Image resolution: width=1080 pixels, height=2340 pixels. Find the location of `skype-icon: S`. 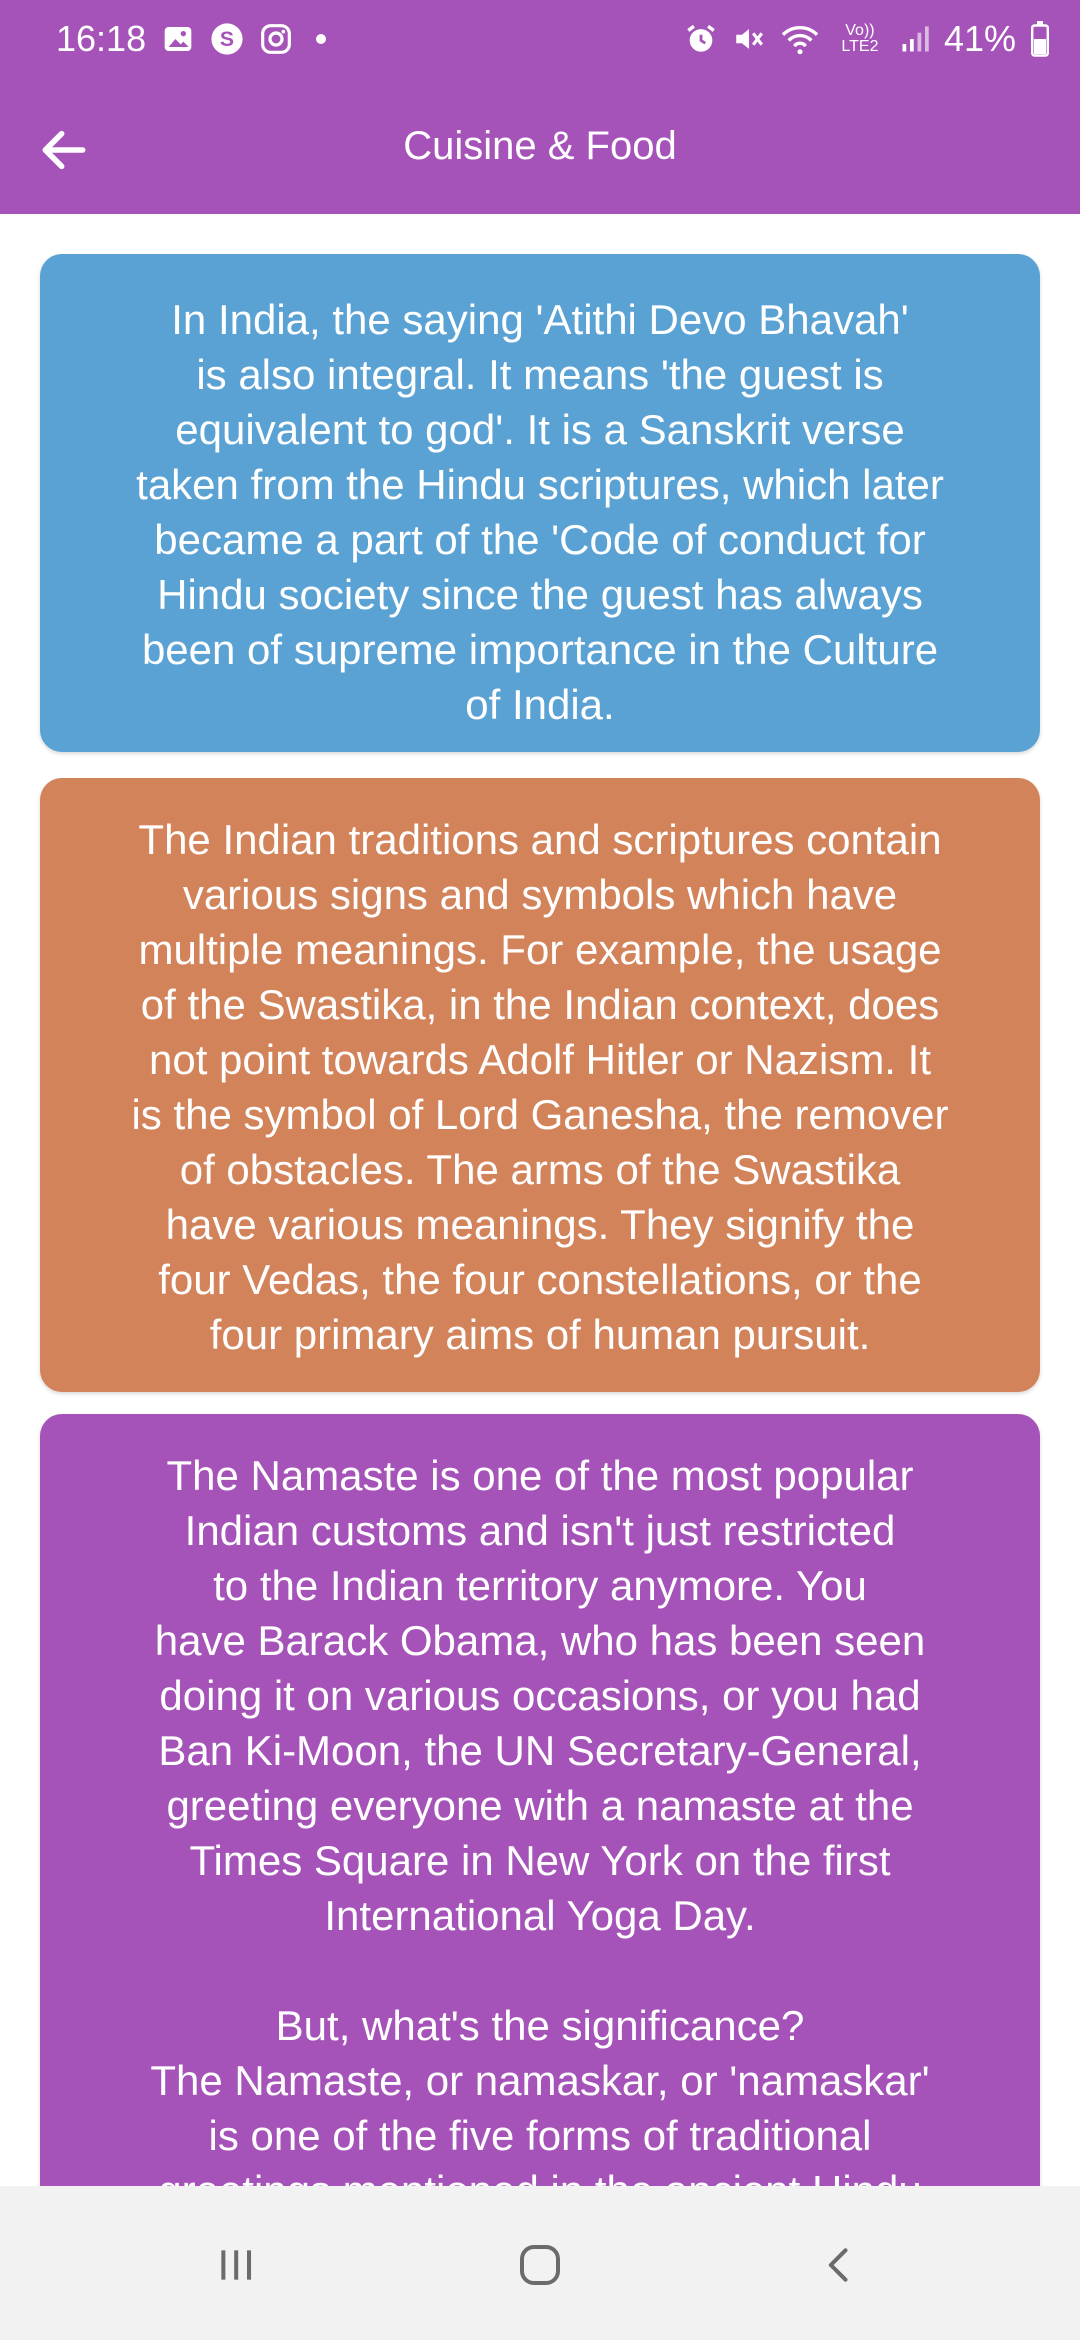

skype-icon: S is located at coordinates (227, 39).